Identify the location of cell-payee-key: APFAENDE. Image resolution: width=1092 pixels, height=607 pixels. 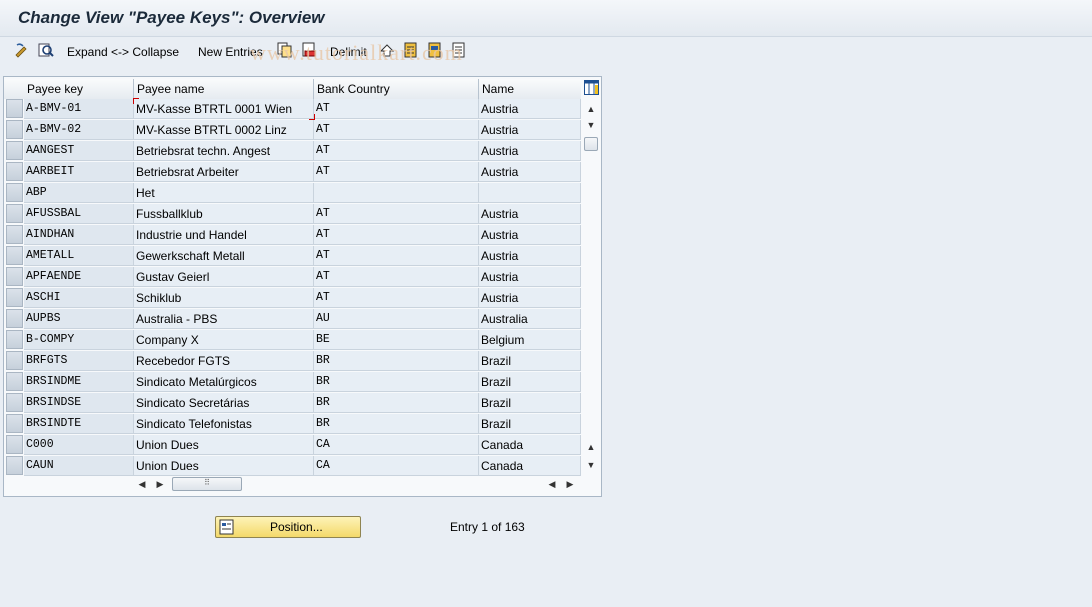
(79, 277).